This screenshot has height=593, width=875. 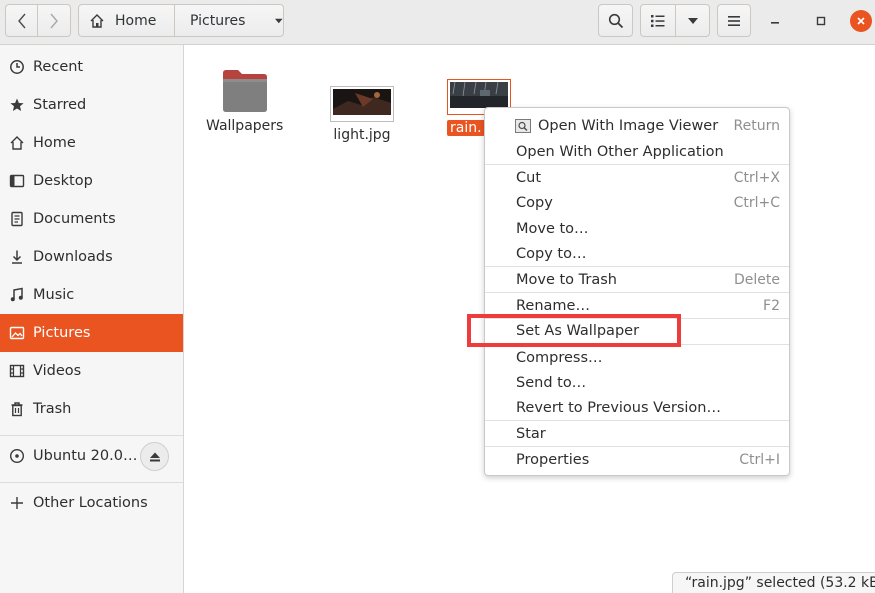 I want to click on list-view-icon, so click(x=658, y=20).